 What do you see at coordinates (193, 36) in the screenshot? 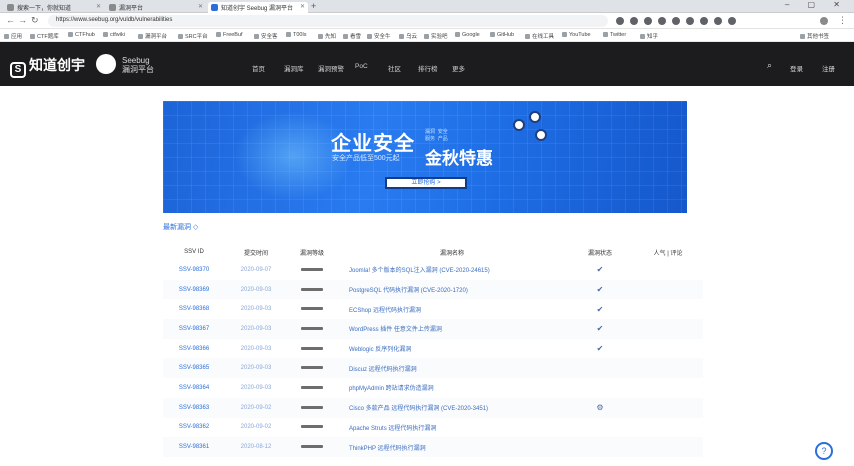
I see `bookmark-item: SRC平台` at bounding box center [193, 36].